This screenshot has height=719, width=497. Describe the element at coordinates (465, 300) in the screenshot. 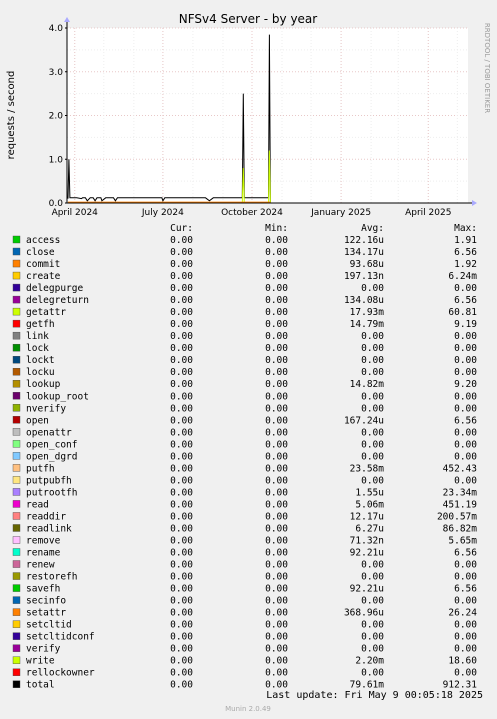

I see `legend-max-delegreturn: 6.56` at that location.